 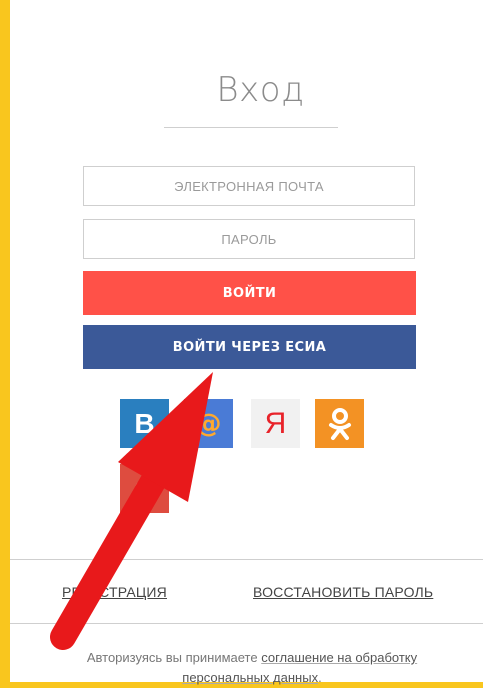 What do you see at coordinates (249, 293) in the screenshot?
I see `login-button: ВОЙТИ` at bounding box center [249, 293].